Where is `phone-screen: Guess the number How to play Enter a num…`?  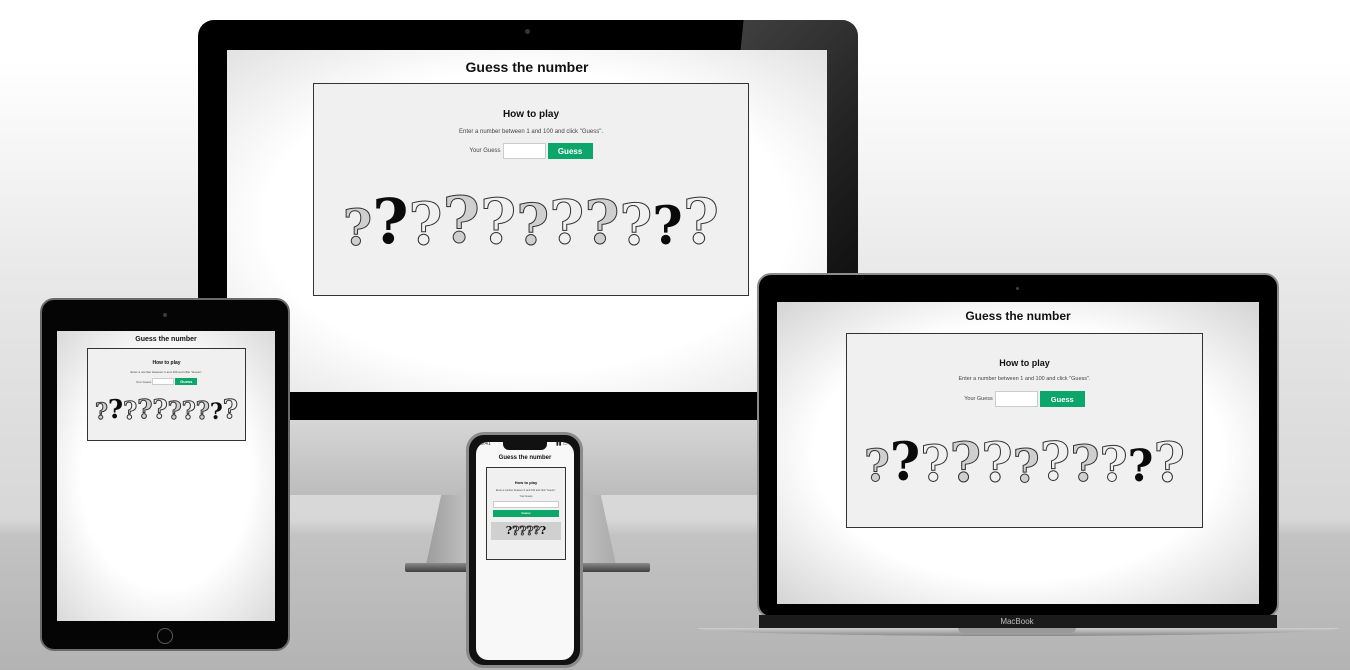
phone-screen: Guess the number How to play Enter a num… is located at coordinates (525, 551).